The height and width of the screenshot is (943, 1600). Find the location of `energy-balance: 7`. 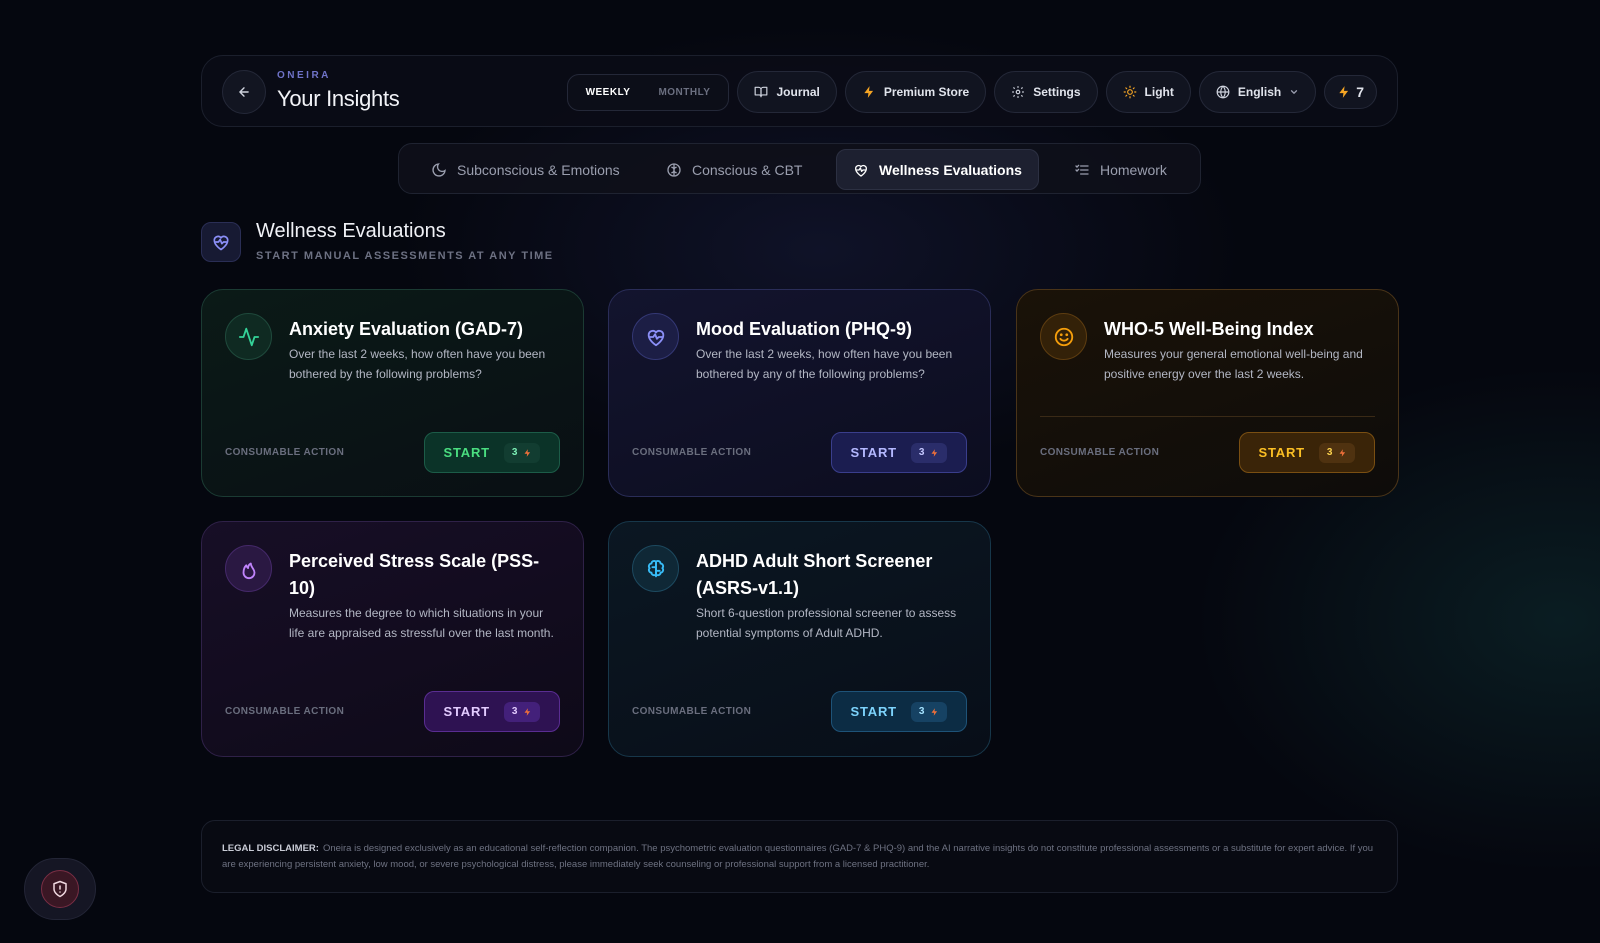

energy-balance: 7 is located at coordinates (1350, 92).